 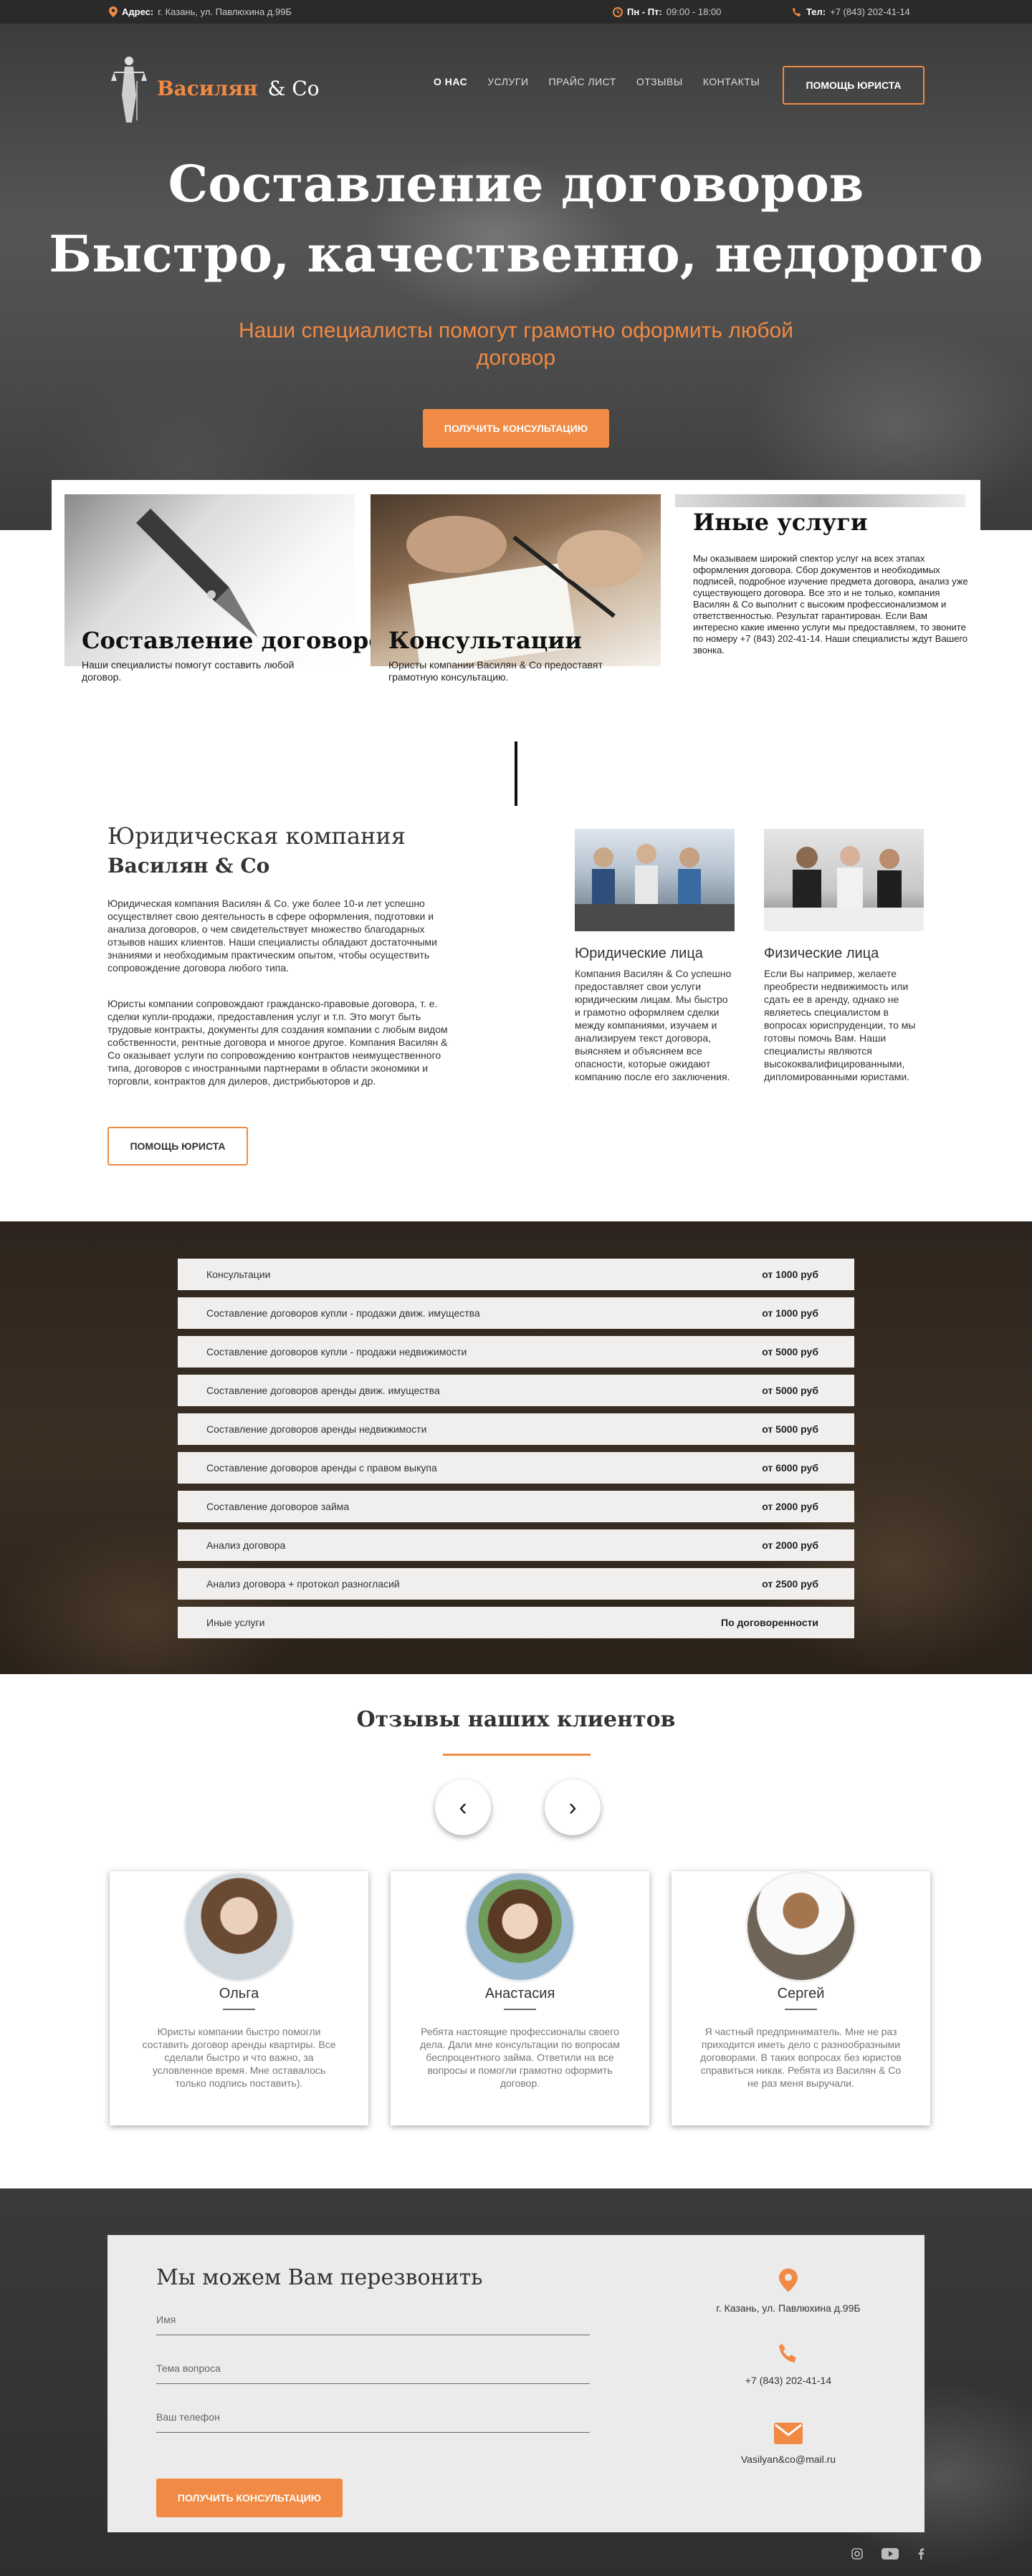 I want to click on reviews-title: Отзывы наших клиентов, so click(x=516, y=1719).